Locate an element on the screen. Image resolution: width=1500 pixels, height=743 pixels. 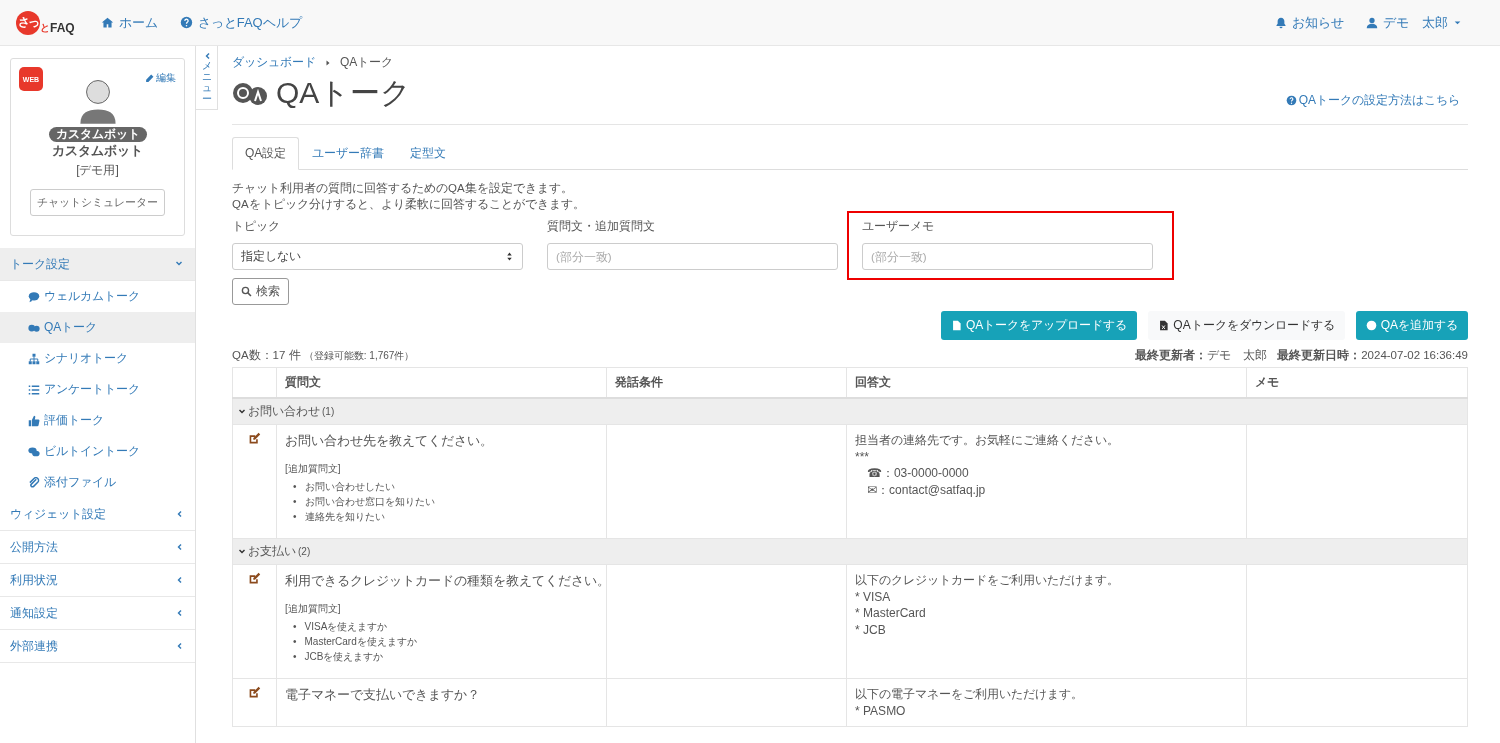
search-icon is located at coordinates (246, 291).